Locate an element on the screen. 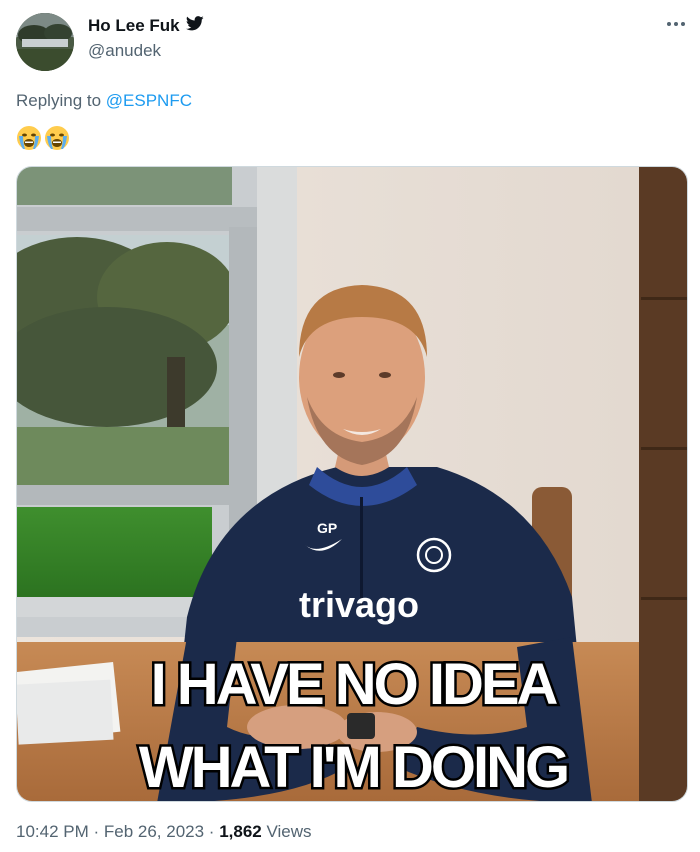 The height and width of the screenshot is (852, 700). reply-target-link: @ESPNFC is located at coordinates (149, 100).